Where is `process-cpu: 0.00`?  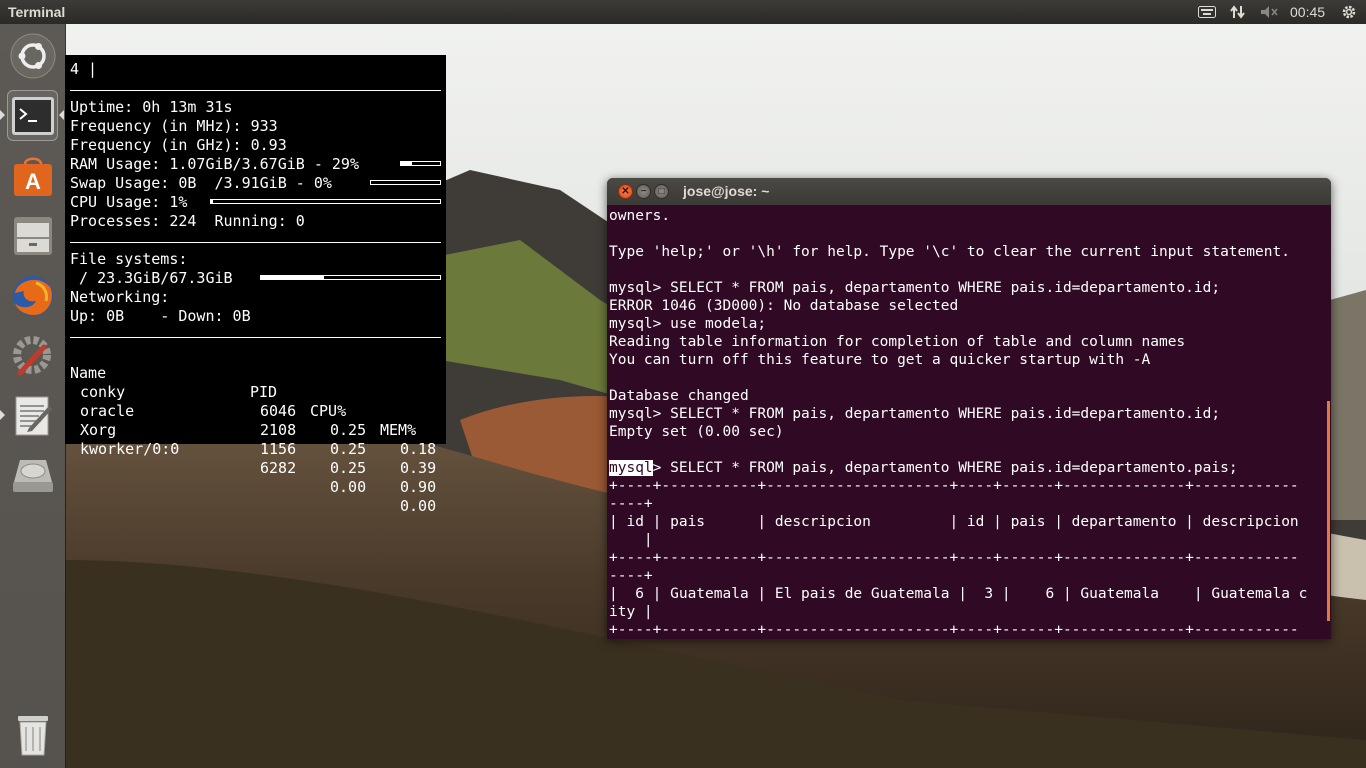 process-cpu: 0.00 is located at coordinates (348, 487).